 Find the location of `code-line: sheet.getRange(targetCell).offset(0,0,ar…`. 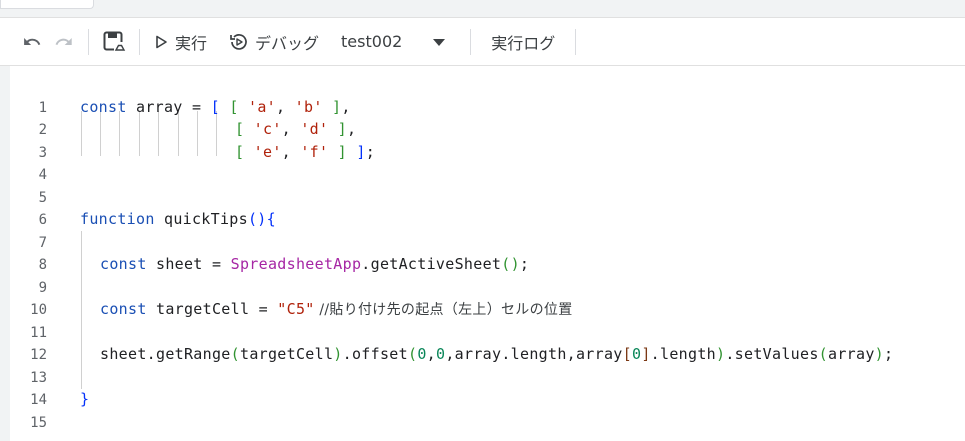

code-line: sheet.getRange(targetCell).offset(0,0,ar… is located at coordinates (497, 354).